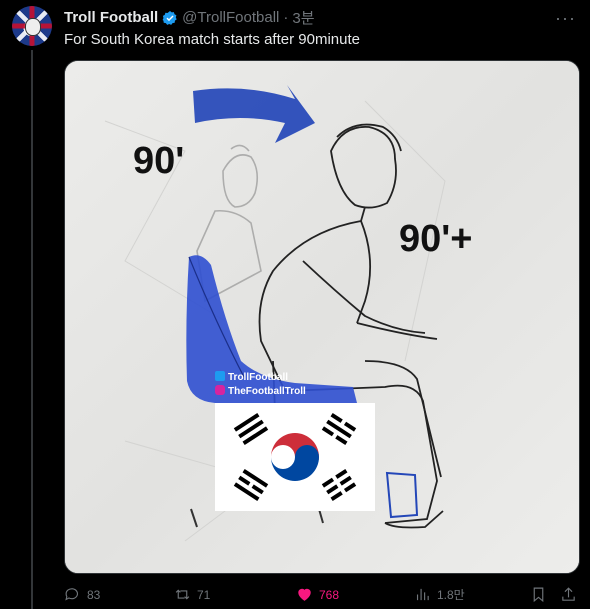 The image size is (590, 609). What do you see at coordinates (436, 239) in the screenshot?
I see `label-90-plus: 90'+` at bounding box center [436, 239].